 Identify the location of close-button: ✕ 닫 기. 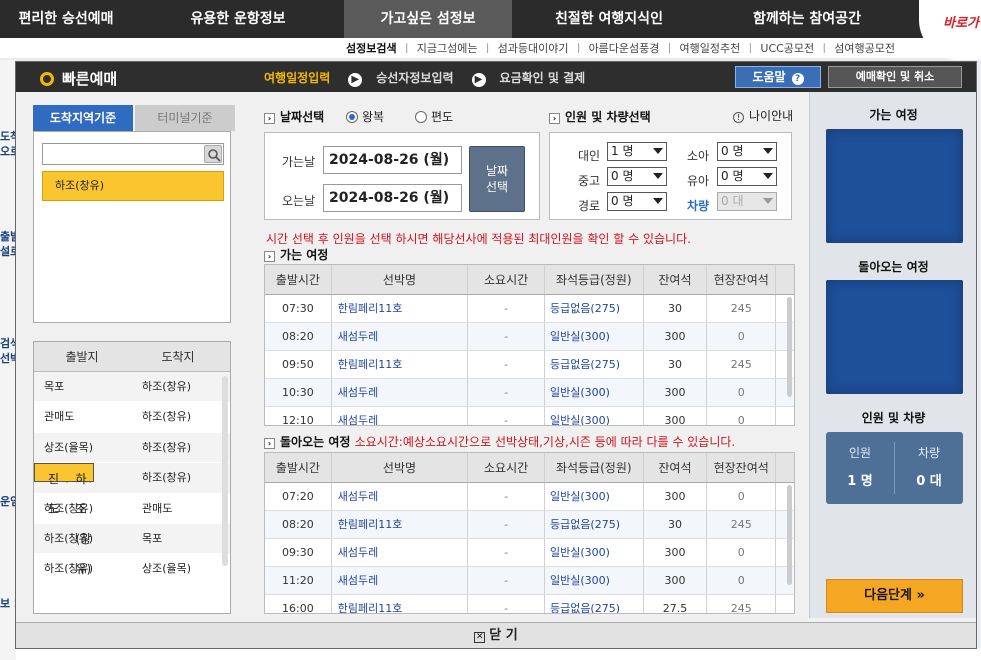
(496, 635).